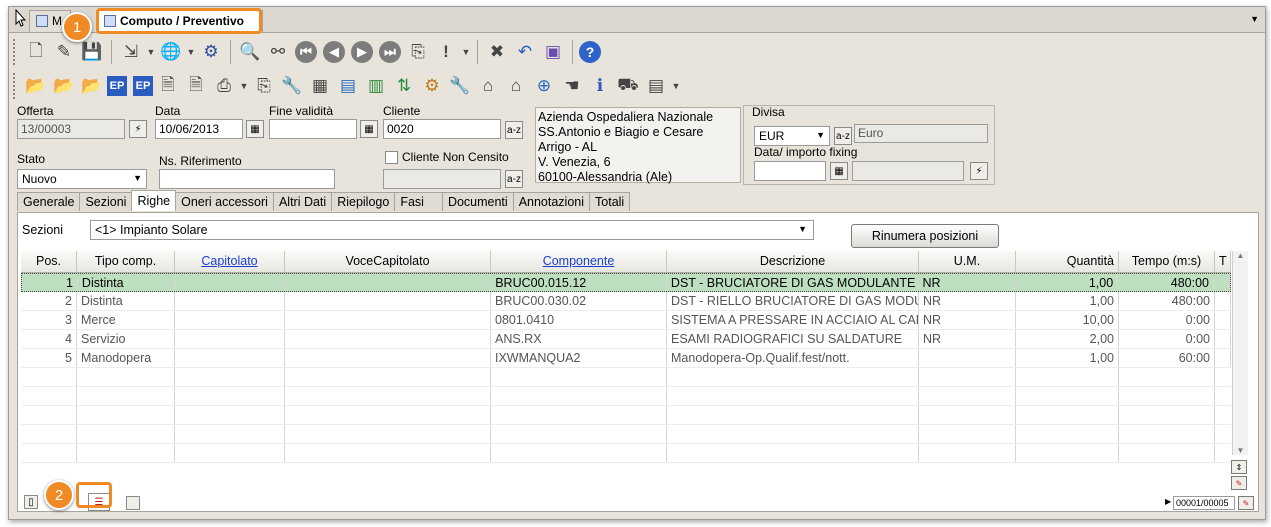 This screenshot has width=1271, height=527. I want to click on gears-icon: ⚙, so click(432, 86).